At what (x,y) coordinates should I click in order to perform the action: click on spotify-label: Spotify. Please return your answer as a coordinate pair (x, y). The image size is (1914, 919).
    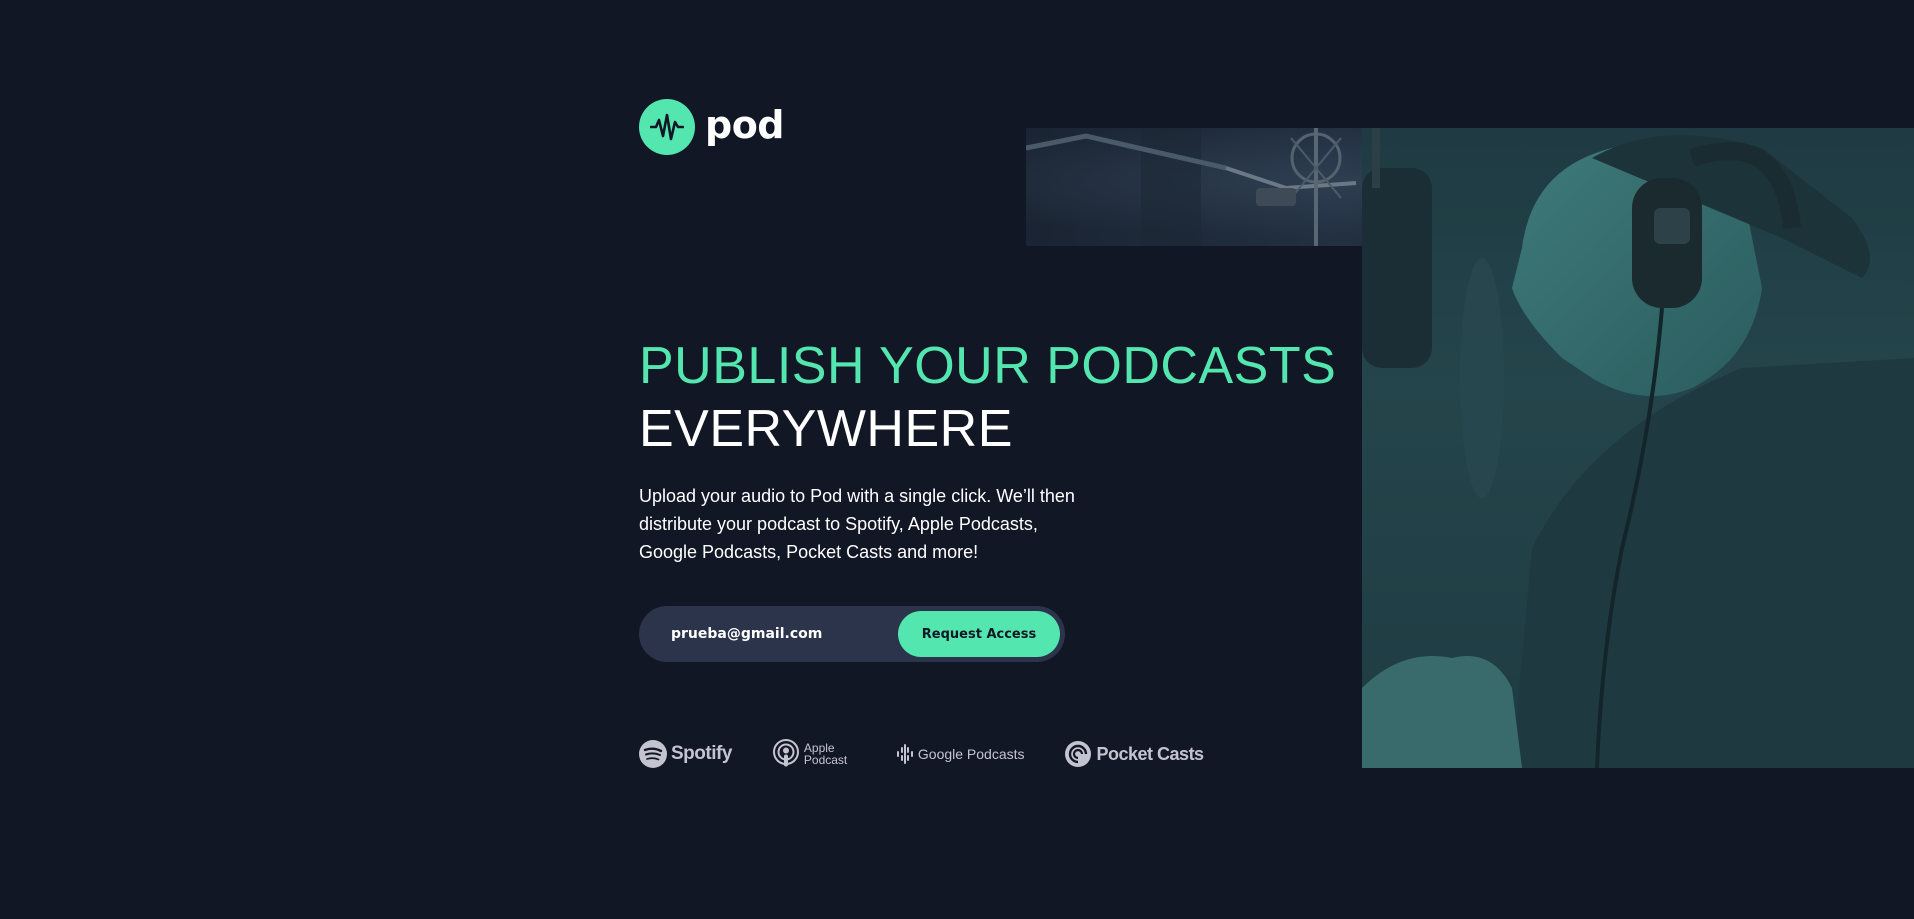
    Looking at the image, I should click on (701, 753).